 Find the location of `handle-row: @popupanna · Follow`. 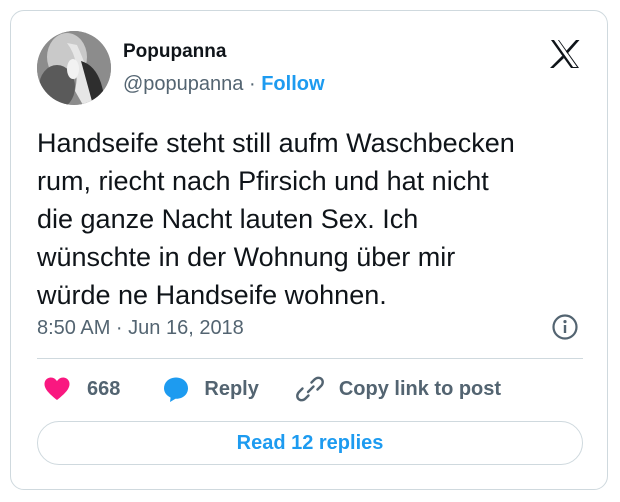

handle-row: @popupanna · Follow is located at coordinates (224, 84).